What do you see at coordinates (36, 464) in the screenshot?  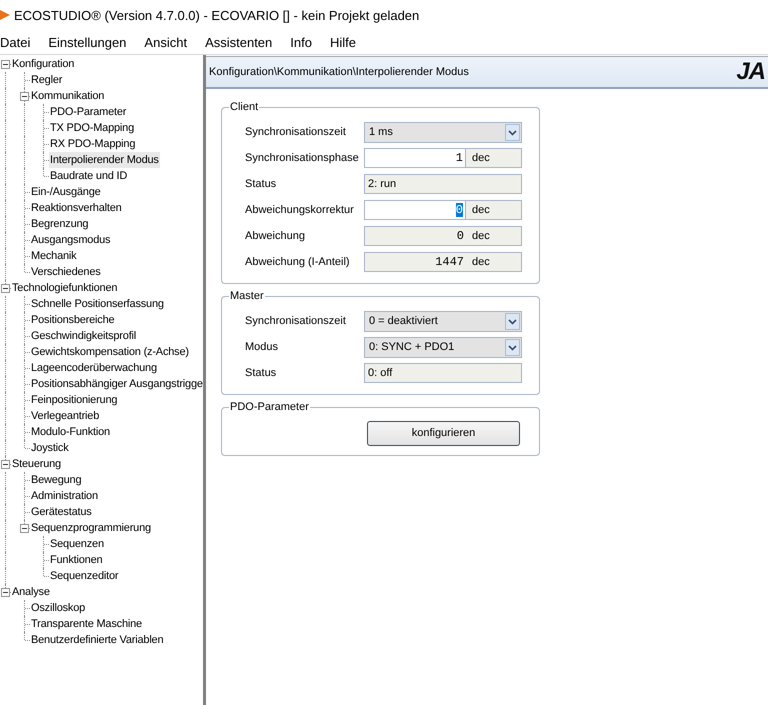 I see `tree-item: Steuerung` at bounding box center [36, 464].